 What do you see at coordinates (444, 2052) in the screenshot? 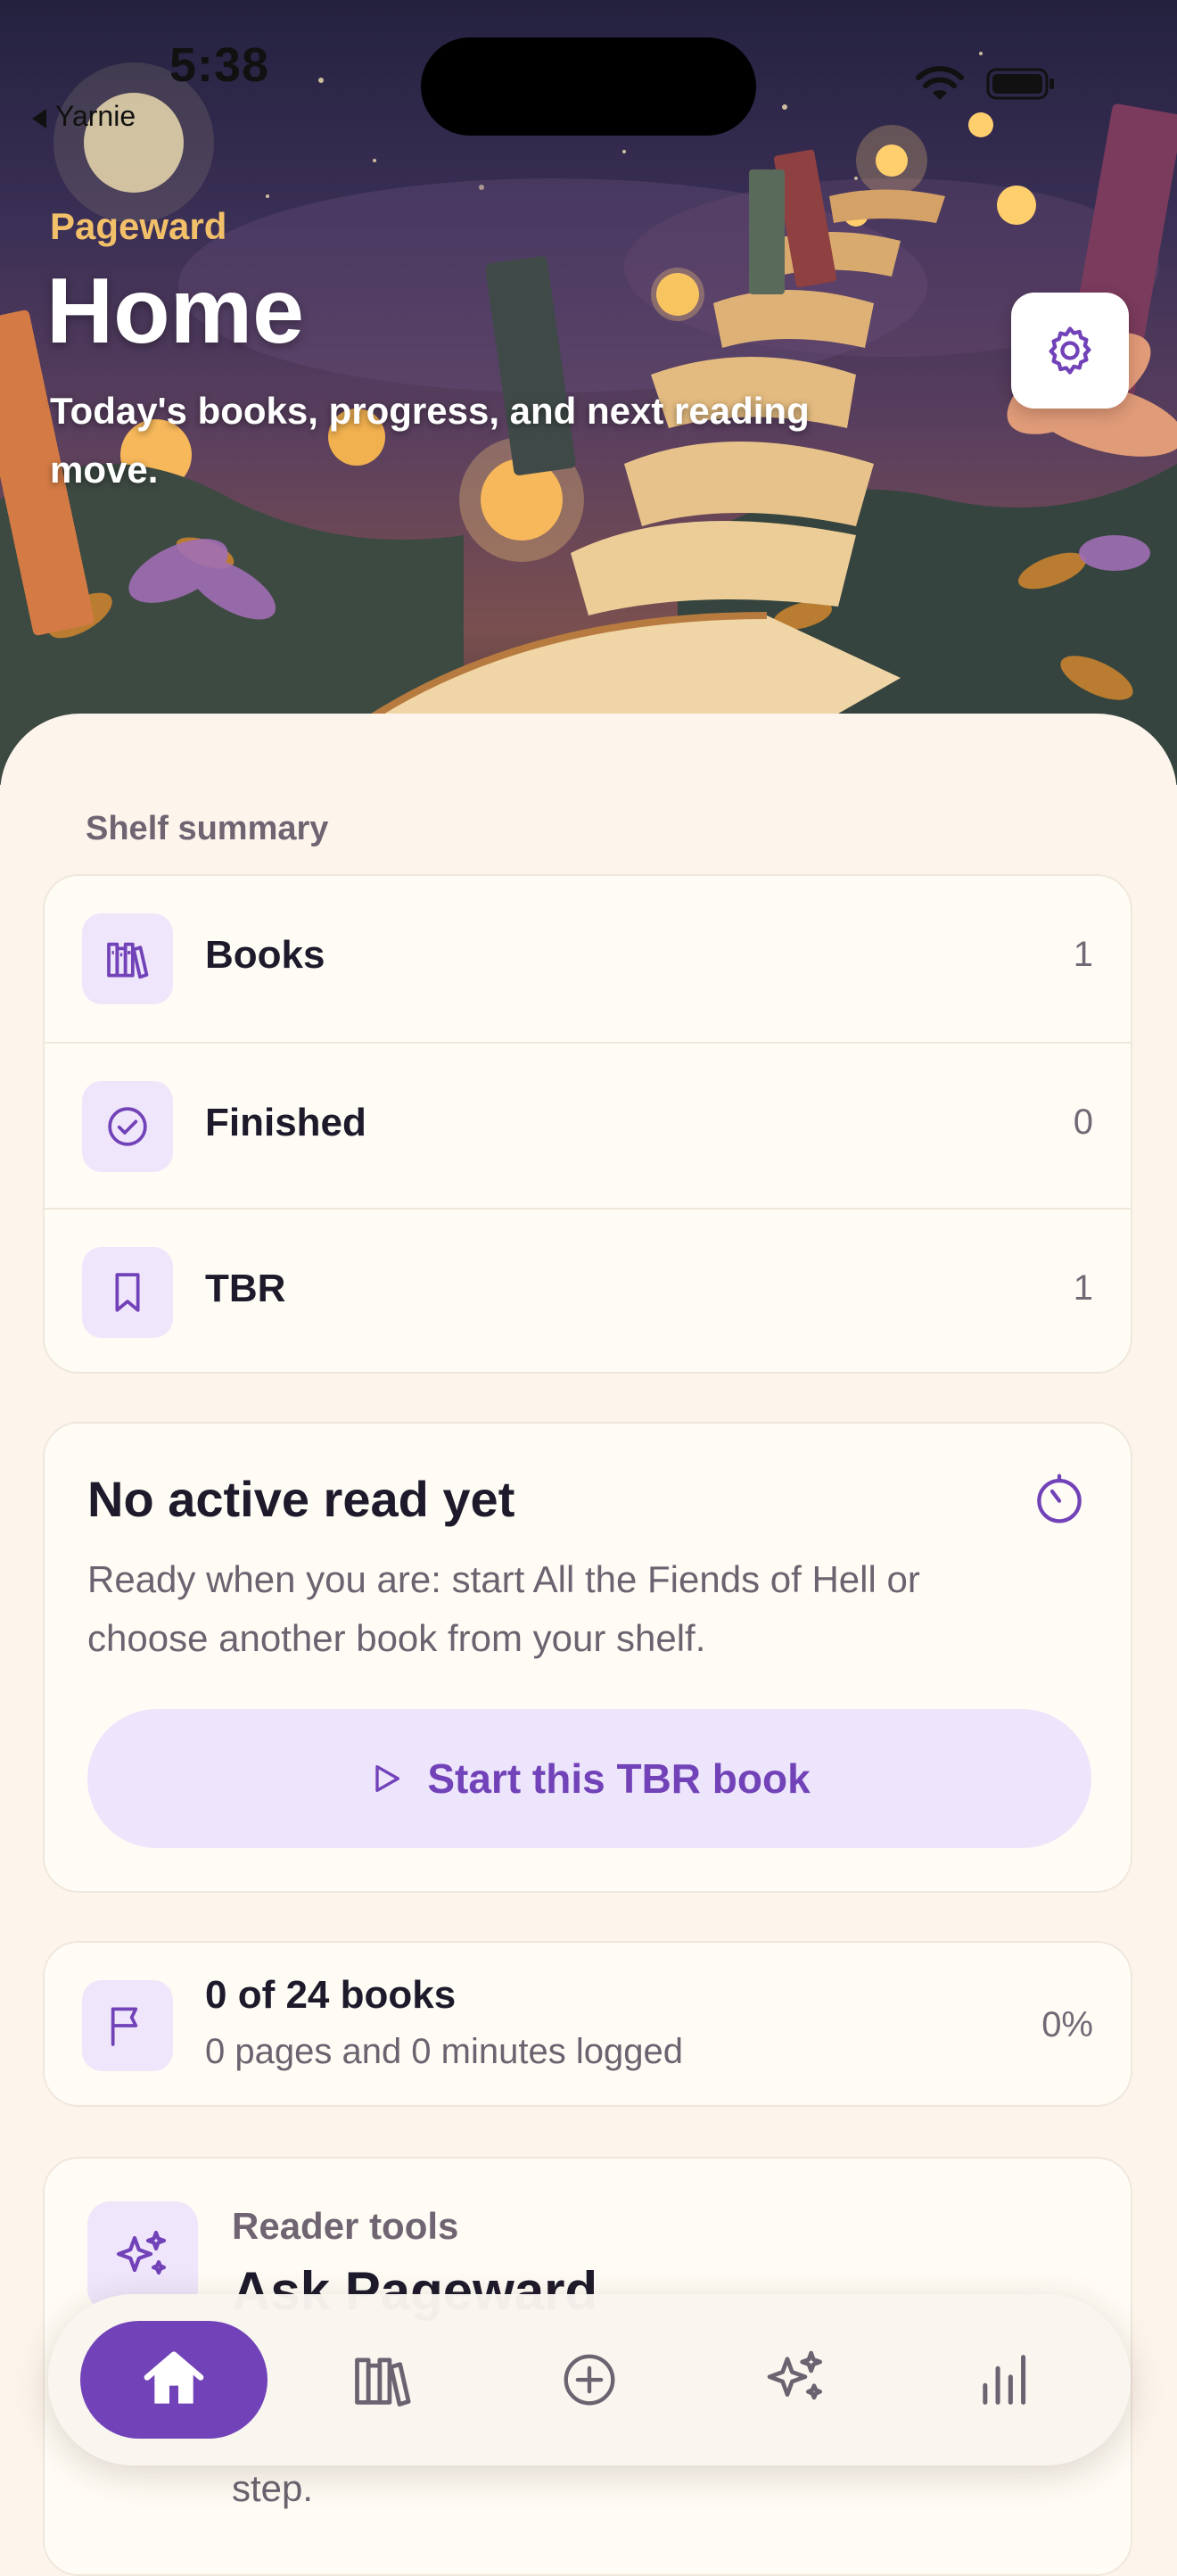
I see `goal-subtitle: 0 pages and 0 minutes logged` at bounding box center [444, 2052].